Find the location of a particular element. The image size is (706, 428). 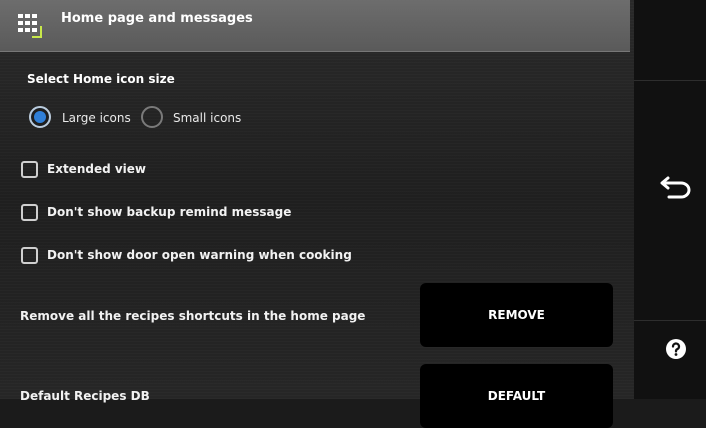

large-icons-radio is located at coordinates (40, 117).